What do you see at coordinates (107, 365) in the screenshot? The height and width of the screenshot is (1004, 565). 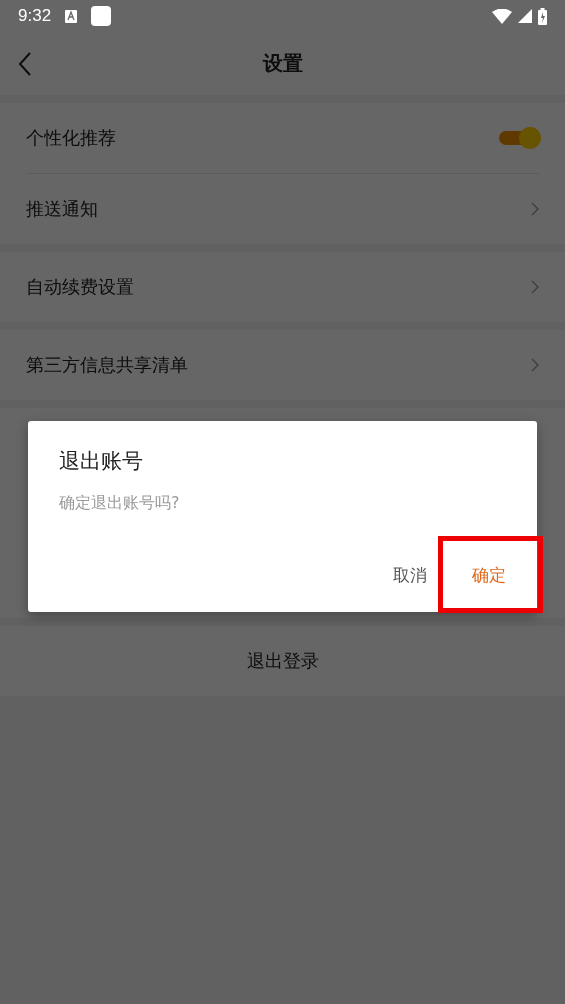 I see `setting-label: 第三方信息共享清单` at bounding box center [107, 365].